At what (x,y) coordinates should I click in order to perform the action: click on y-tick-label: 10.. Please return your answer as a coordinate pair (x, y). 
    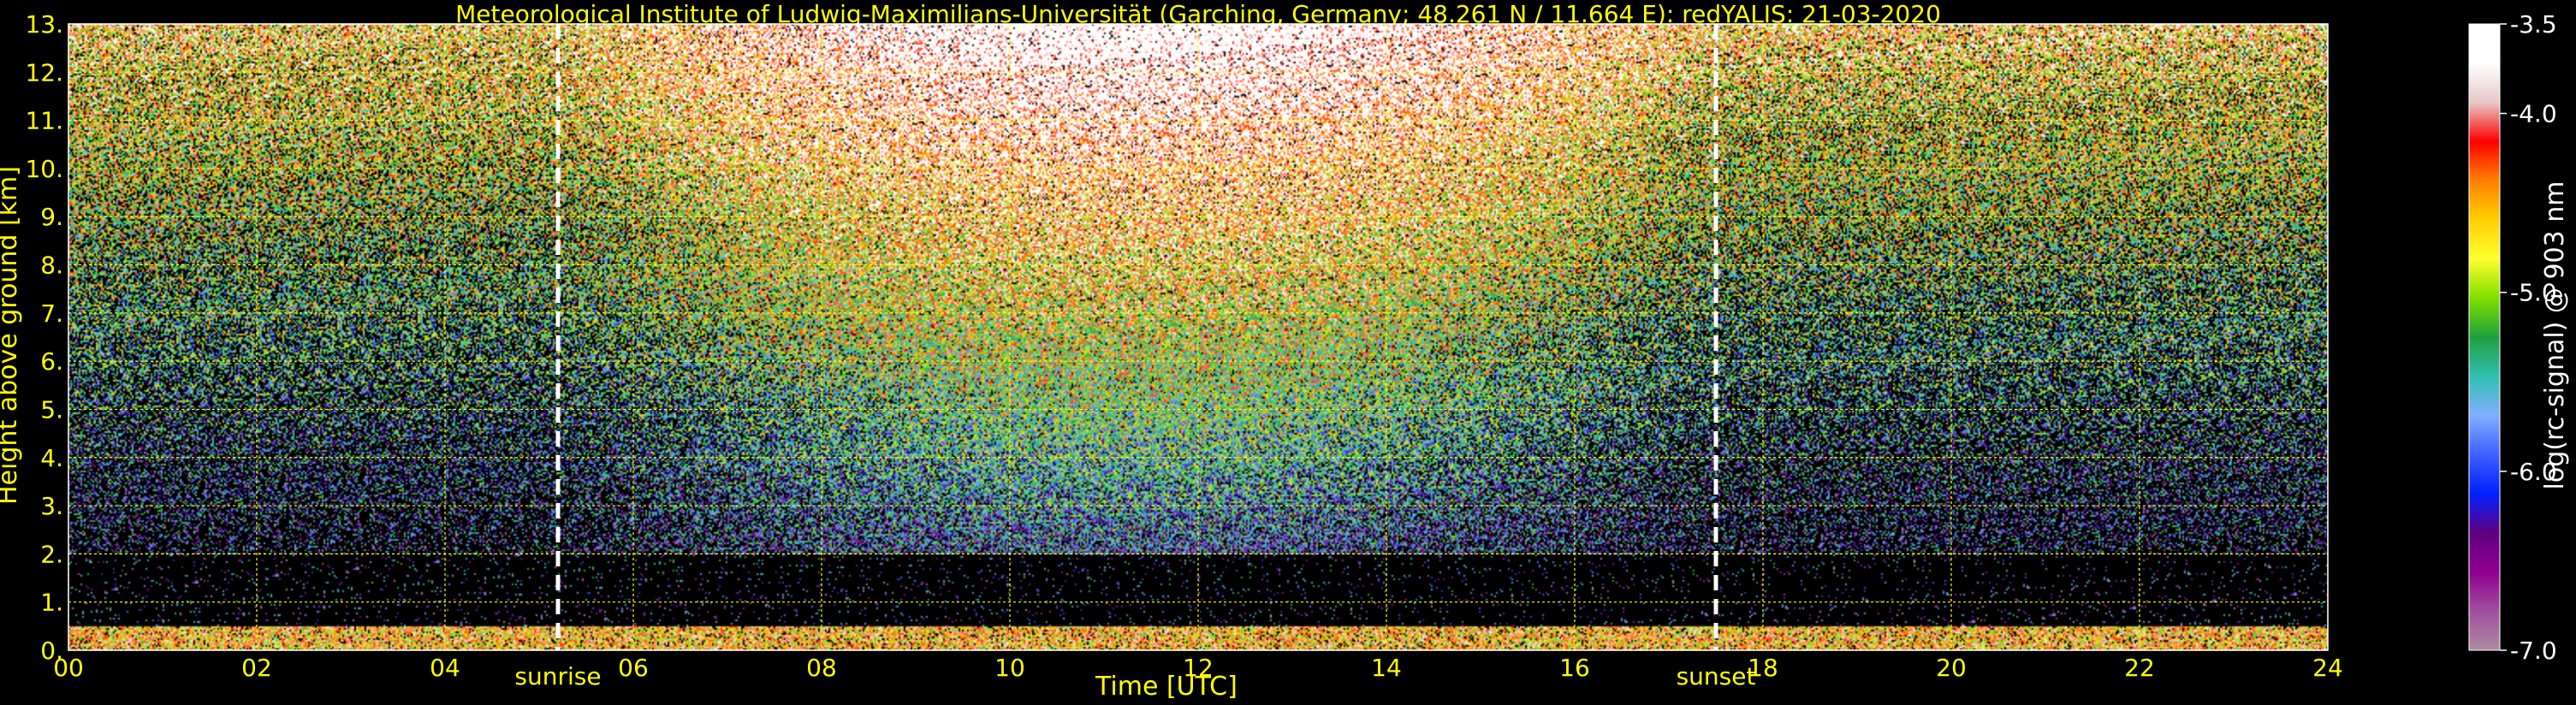
    Looking at the image, I should click on (44, 169).